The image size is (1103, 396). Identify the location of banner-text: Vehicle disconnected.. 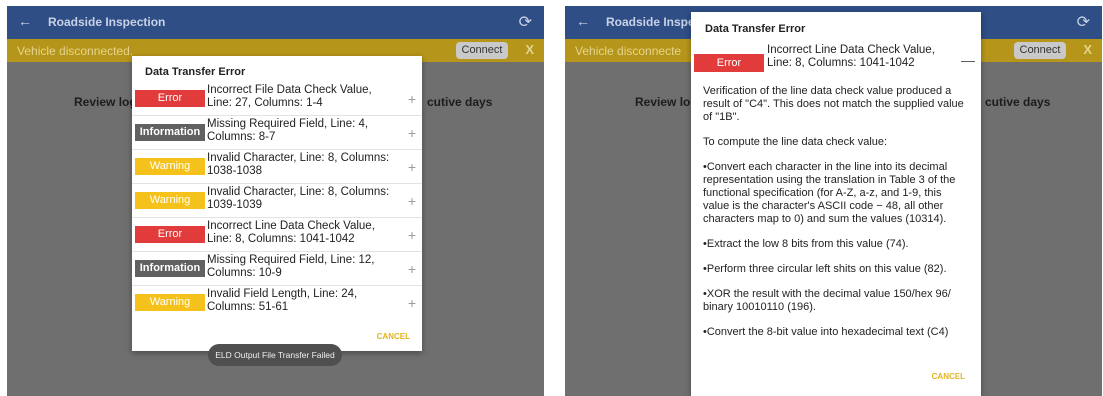
(75, 51).